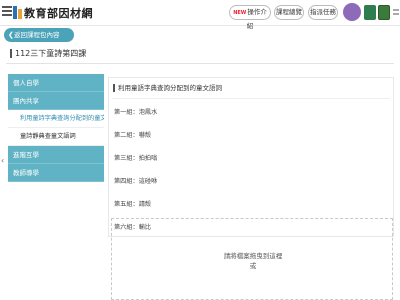  I want to click on group-item: 第五組：請殼, so click(133, 204).